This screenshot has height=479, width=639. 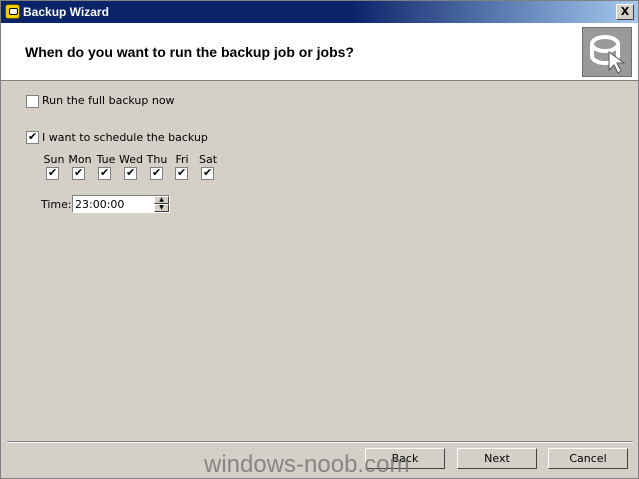 I want to click on schedule-backup-label: I want to schedule the backup, so click(x=125, y=137).